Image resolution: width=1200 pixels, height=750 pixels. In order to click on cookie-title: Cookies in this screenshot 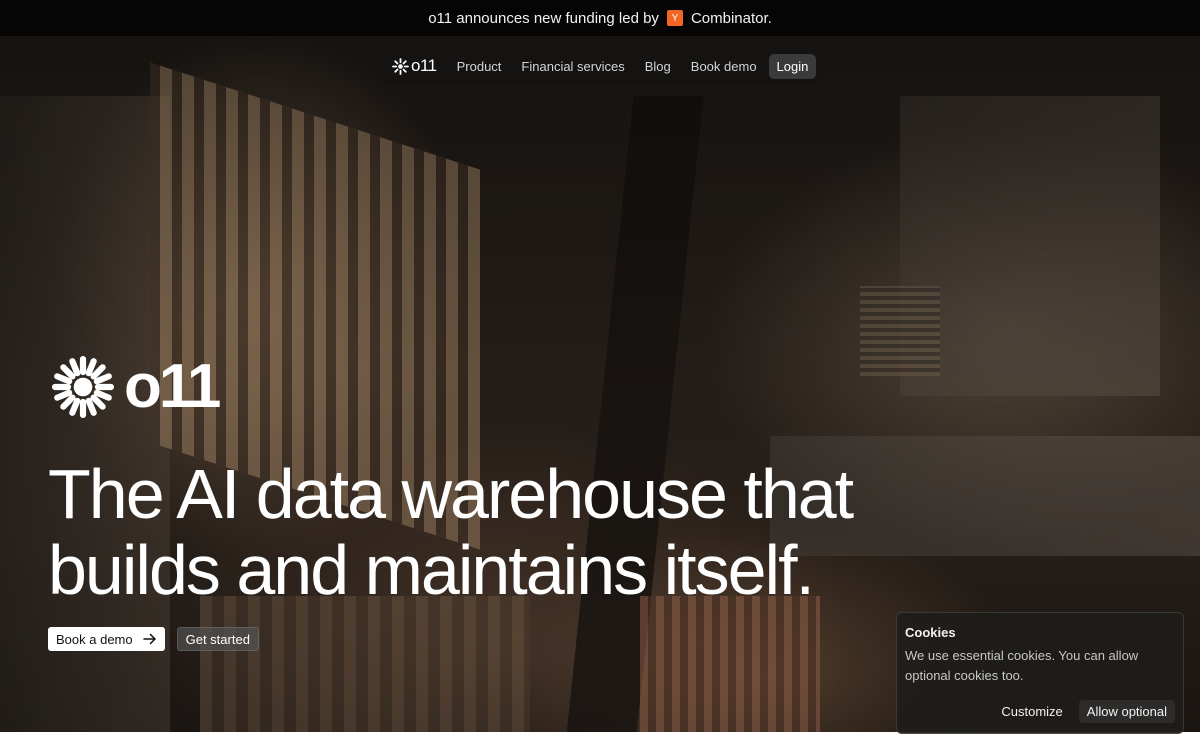, I will do `click(930, 632)`.